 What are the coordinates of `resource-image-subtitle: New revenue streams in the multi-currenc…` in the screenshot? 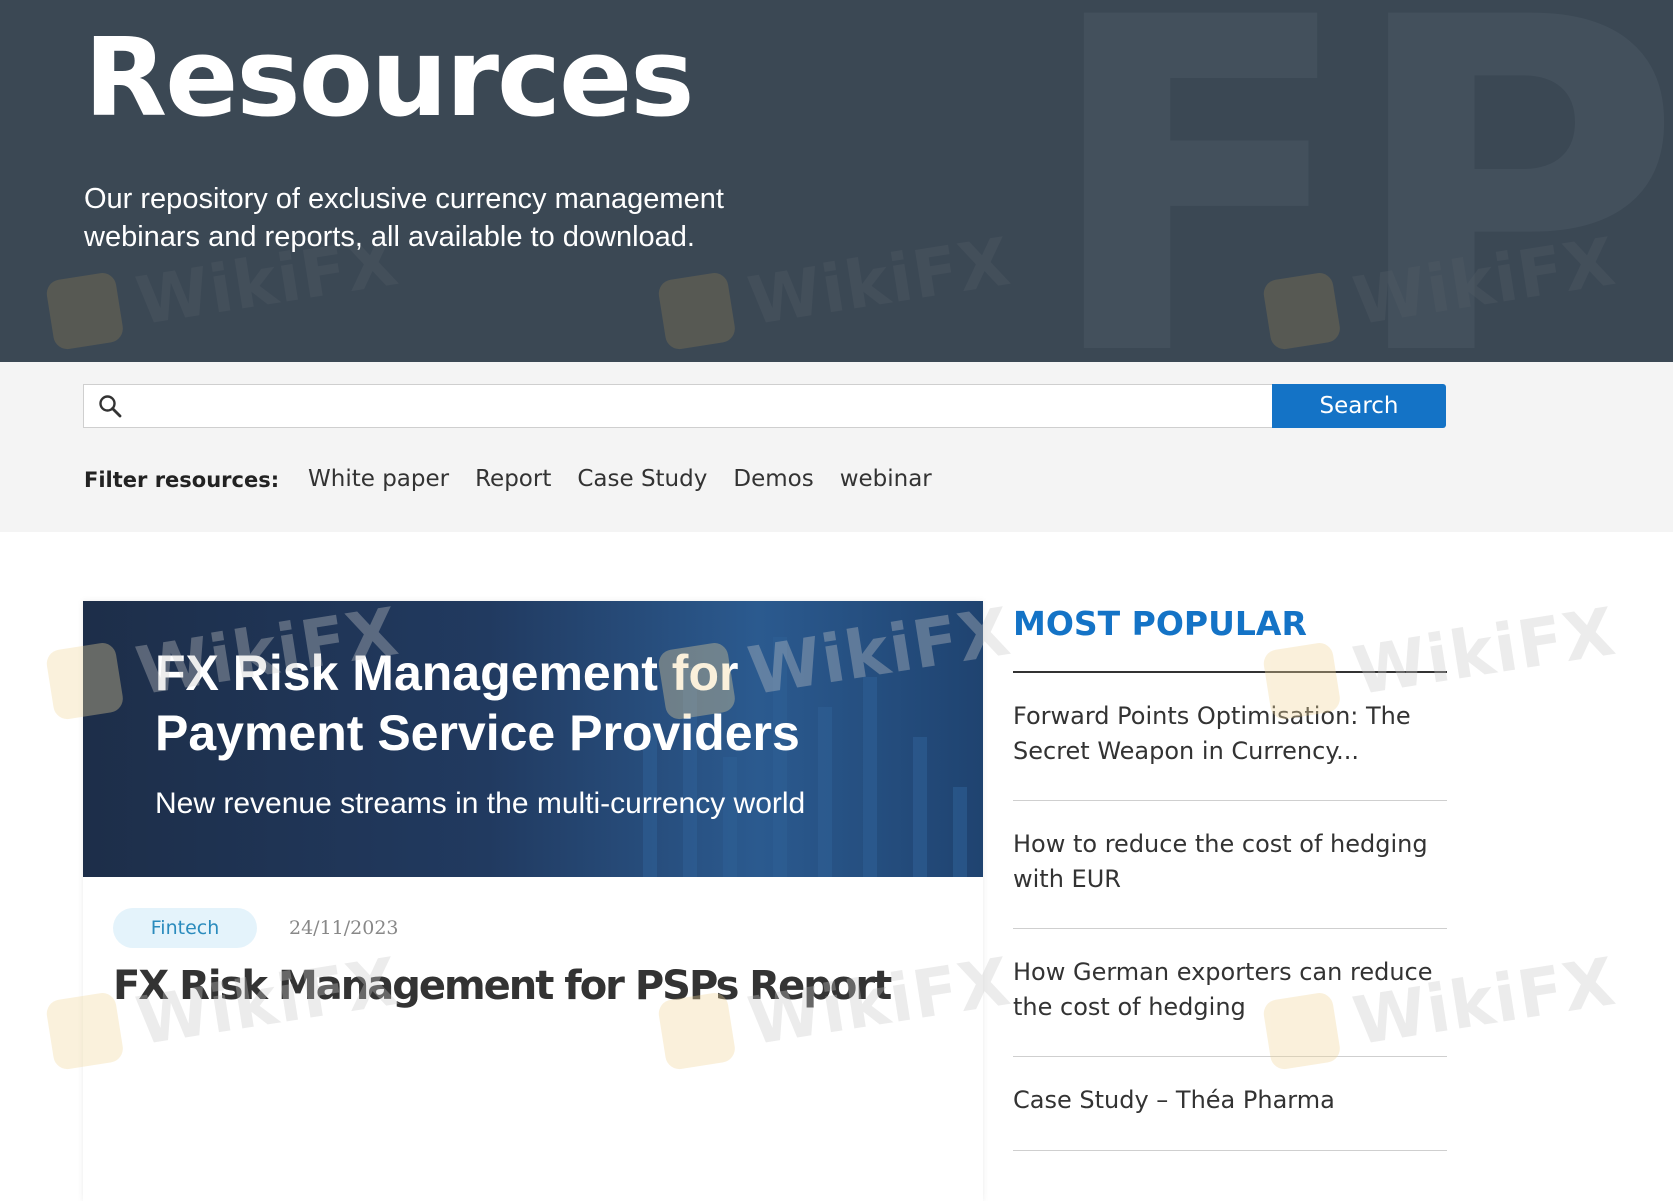 It's located at (480, 803).